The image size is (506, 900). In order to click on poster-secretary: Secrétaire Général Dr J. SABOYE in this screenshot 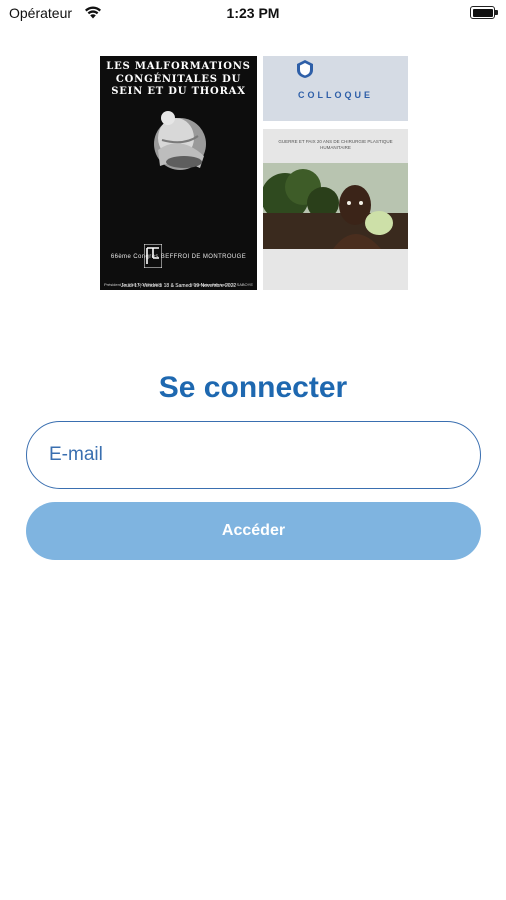, I will do `click(222, 284)`.